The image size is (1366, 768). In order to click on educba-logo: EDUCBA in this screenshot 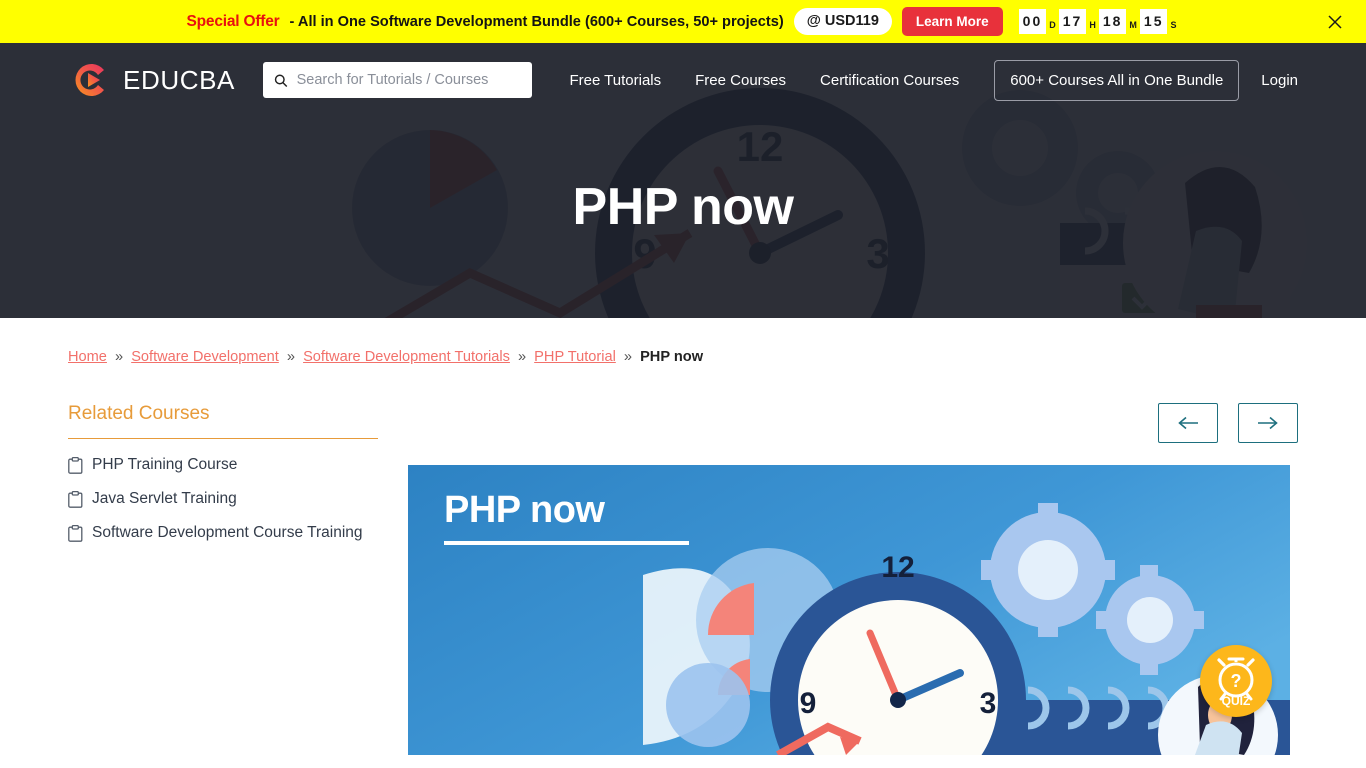, I will do `click(151, 80)`.